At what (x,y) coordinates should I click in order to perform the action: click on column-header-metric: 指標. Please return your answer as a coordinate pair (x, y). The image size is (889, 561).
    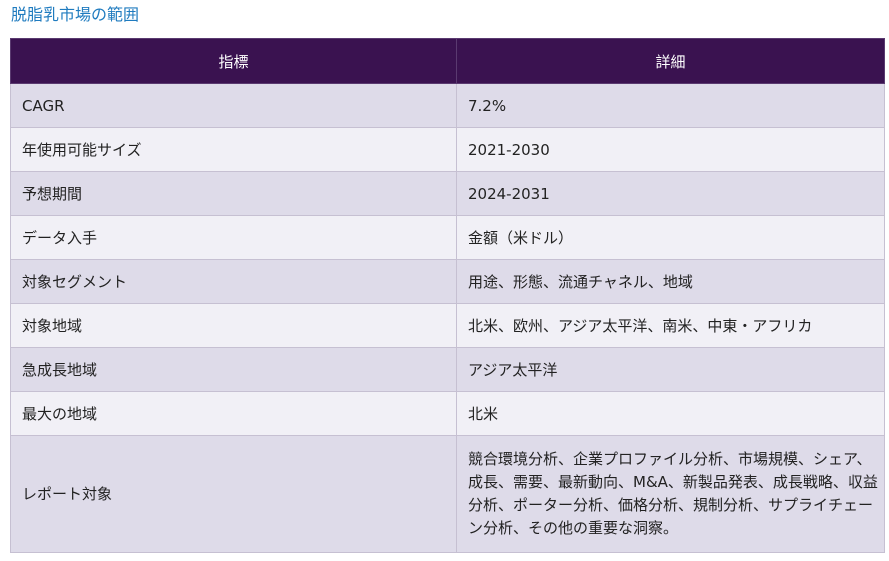
    Looking at the image, I should click on (233, 61).